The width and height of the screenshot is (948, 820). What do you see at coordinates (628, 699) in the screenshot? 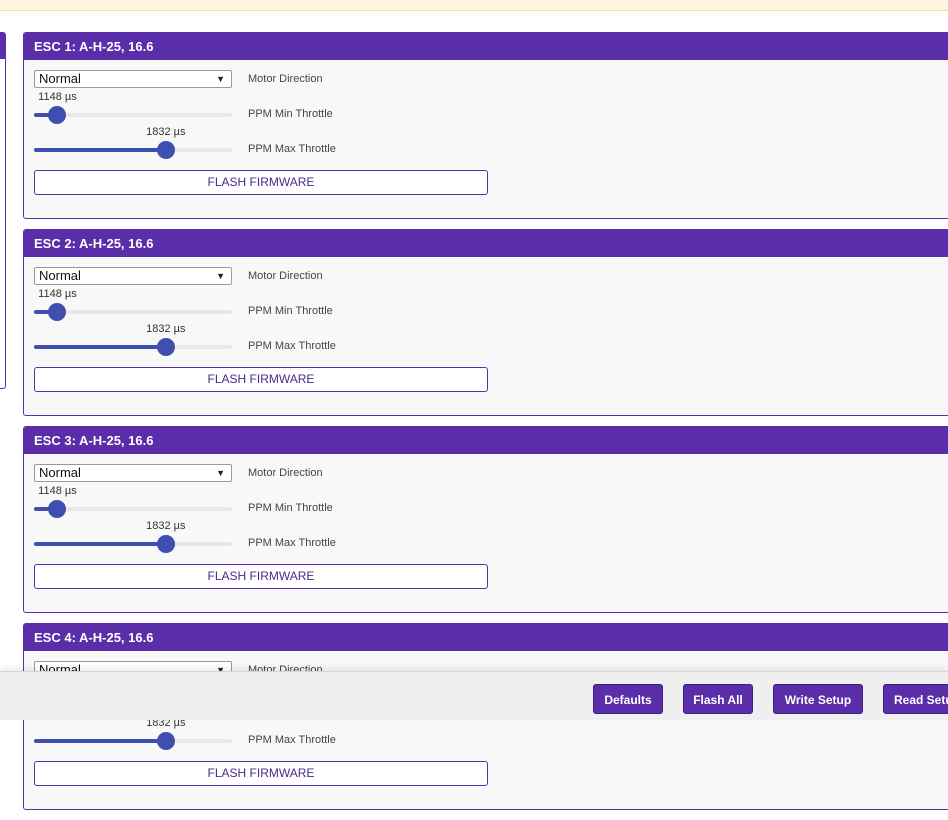
I see `defaults-button: Defaults` at bounding box center [628, 699].